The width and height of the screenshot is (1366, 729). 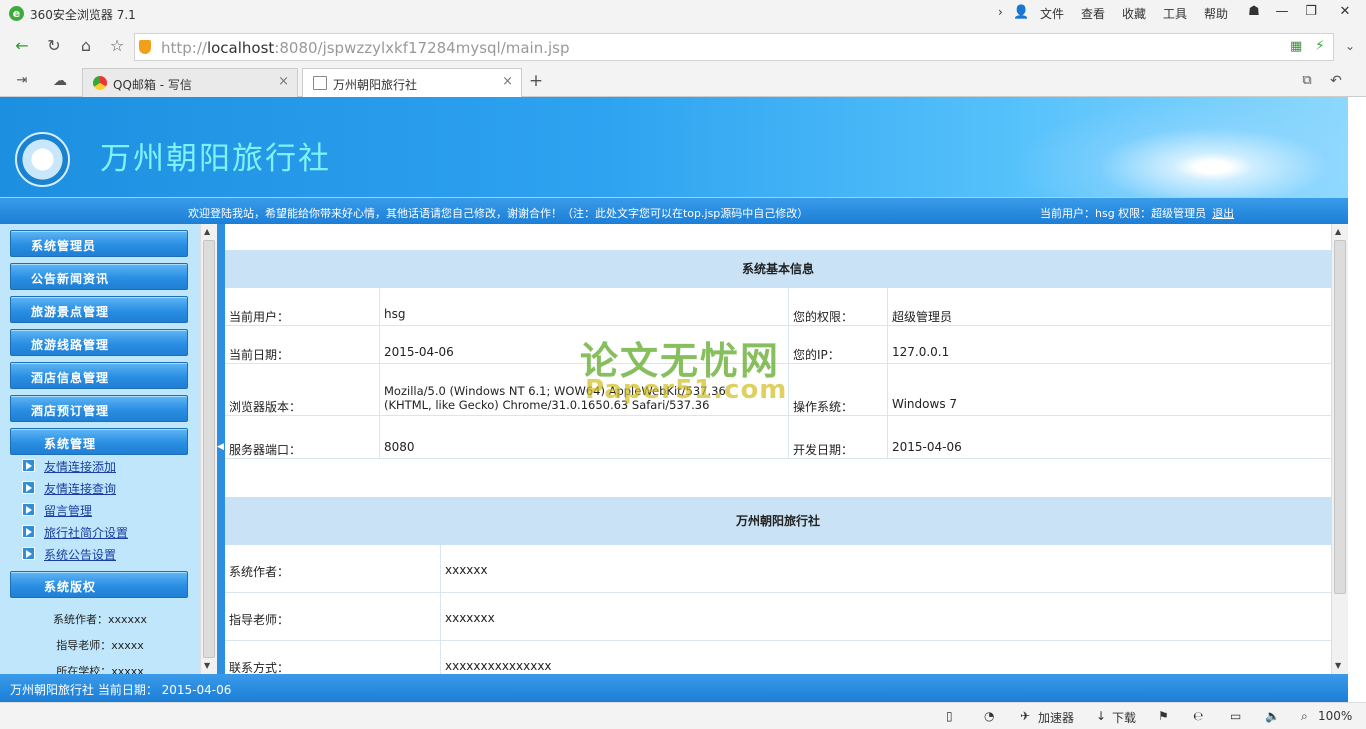 What do you see at coordinates (498, 666) in the screenshot?
I see `about-value: xxxxxxxxxxxxxxx` at bounding box center [498, 666].